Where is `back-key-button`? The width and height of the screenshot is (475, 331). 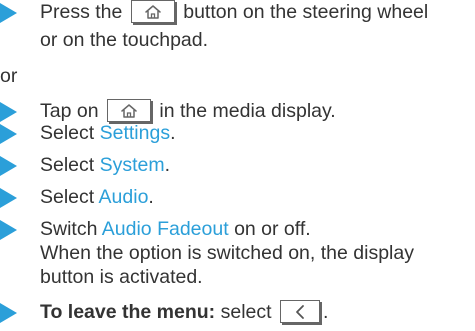 back-key-button is located at coordinates (299, 312).